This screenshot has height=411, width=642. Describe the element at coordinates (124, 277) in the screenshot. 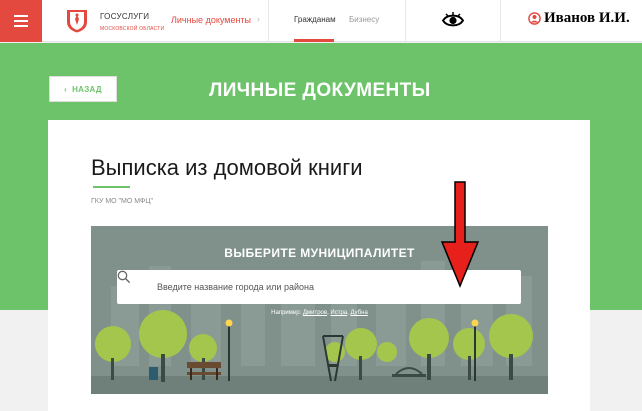

I see `search-icon` at that location.